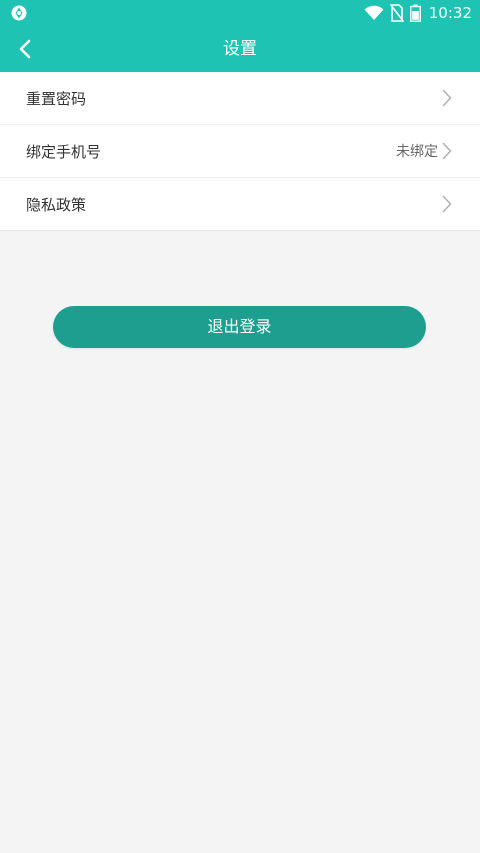 The image size is (480, 853). Describe the element at coordinates (374, 12) in the screenshot. I see `wifi-icon` at that location.